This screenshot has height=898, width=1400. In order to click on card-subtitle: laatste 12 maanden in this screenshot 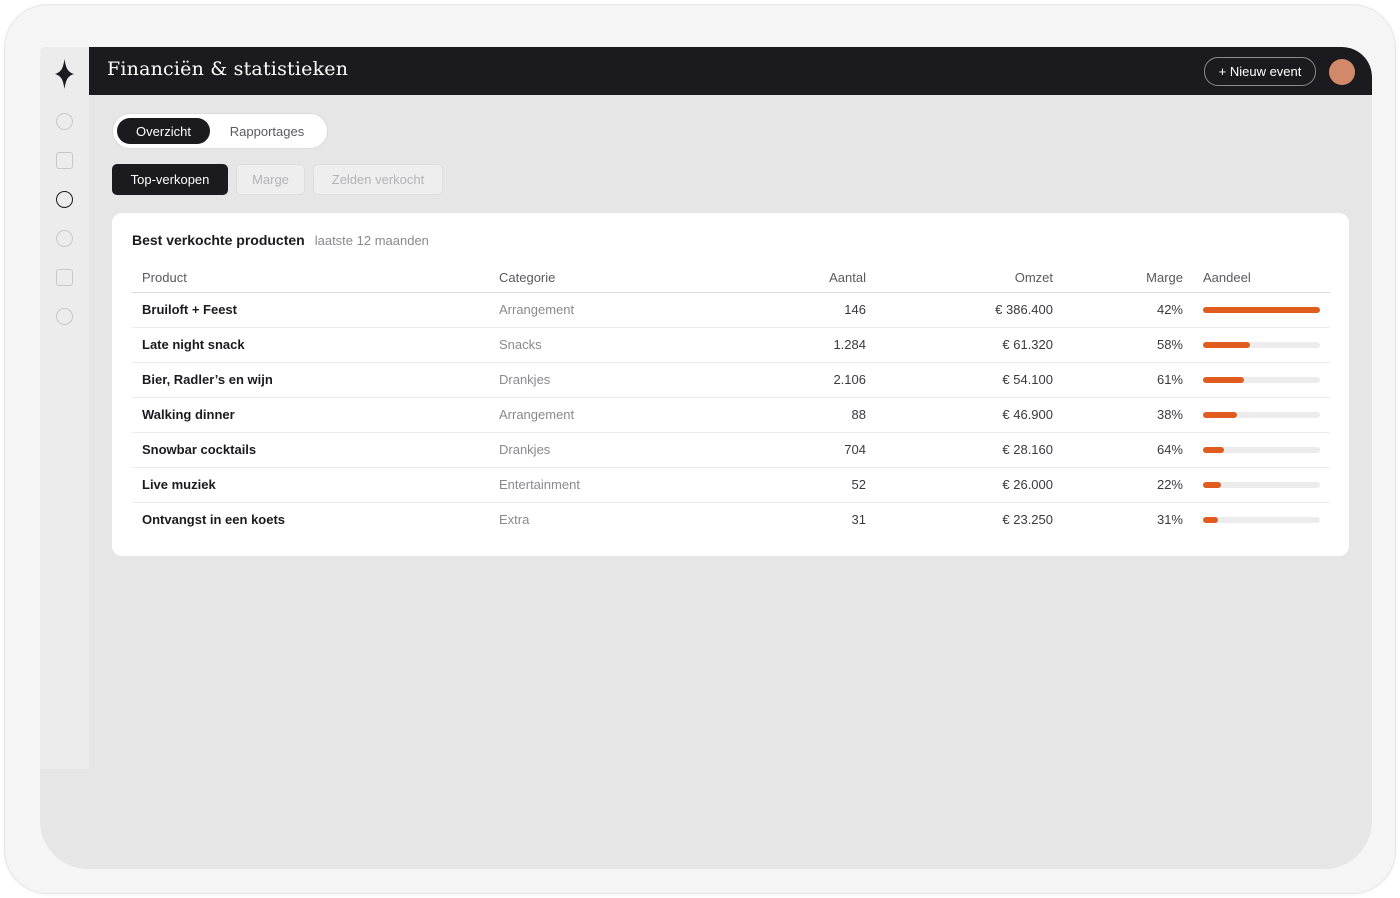, I will do `click(371, 240)`.